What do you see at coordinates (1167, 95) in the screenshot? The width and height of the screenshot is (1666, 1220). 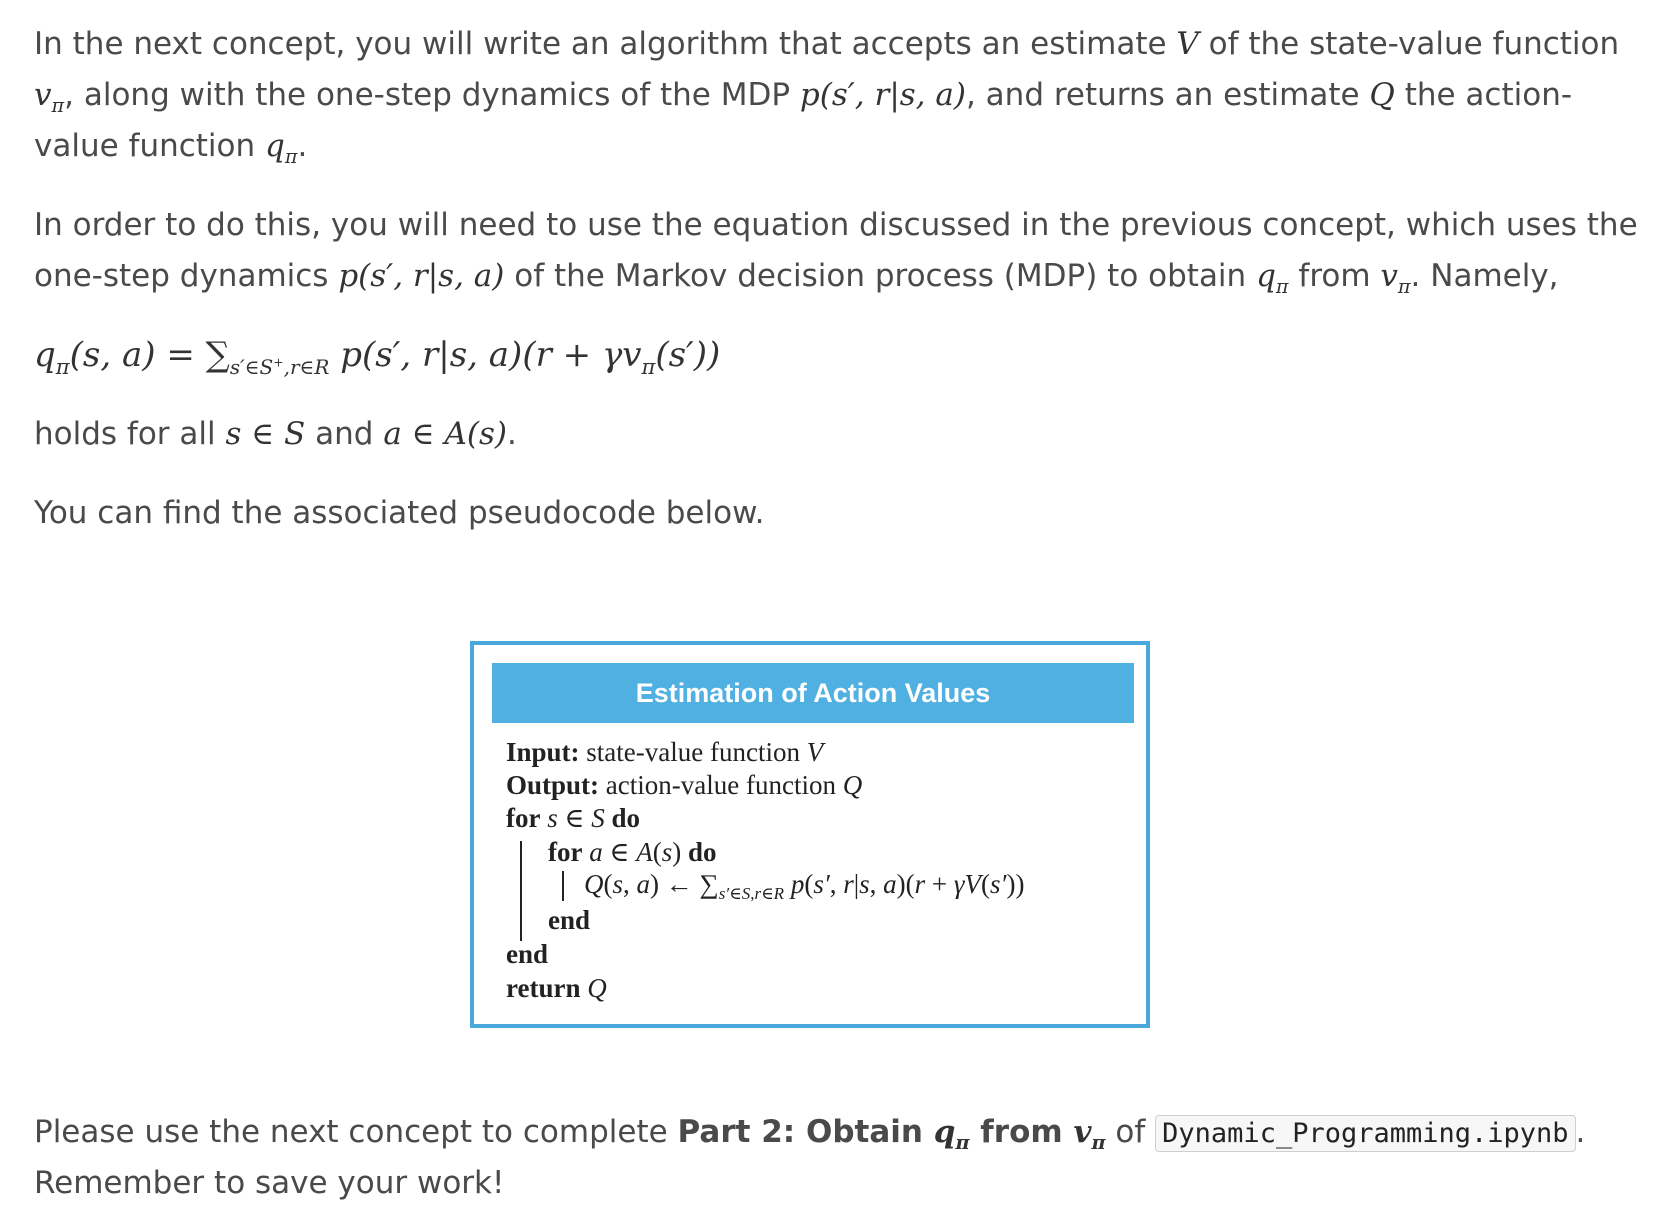 I see `intro-text: , and returns an estimate` at bounding box center [1167, 95].